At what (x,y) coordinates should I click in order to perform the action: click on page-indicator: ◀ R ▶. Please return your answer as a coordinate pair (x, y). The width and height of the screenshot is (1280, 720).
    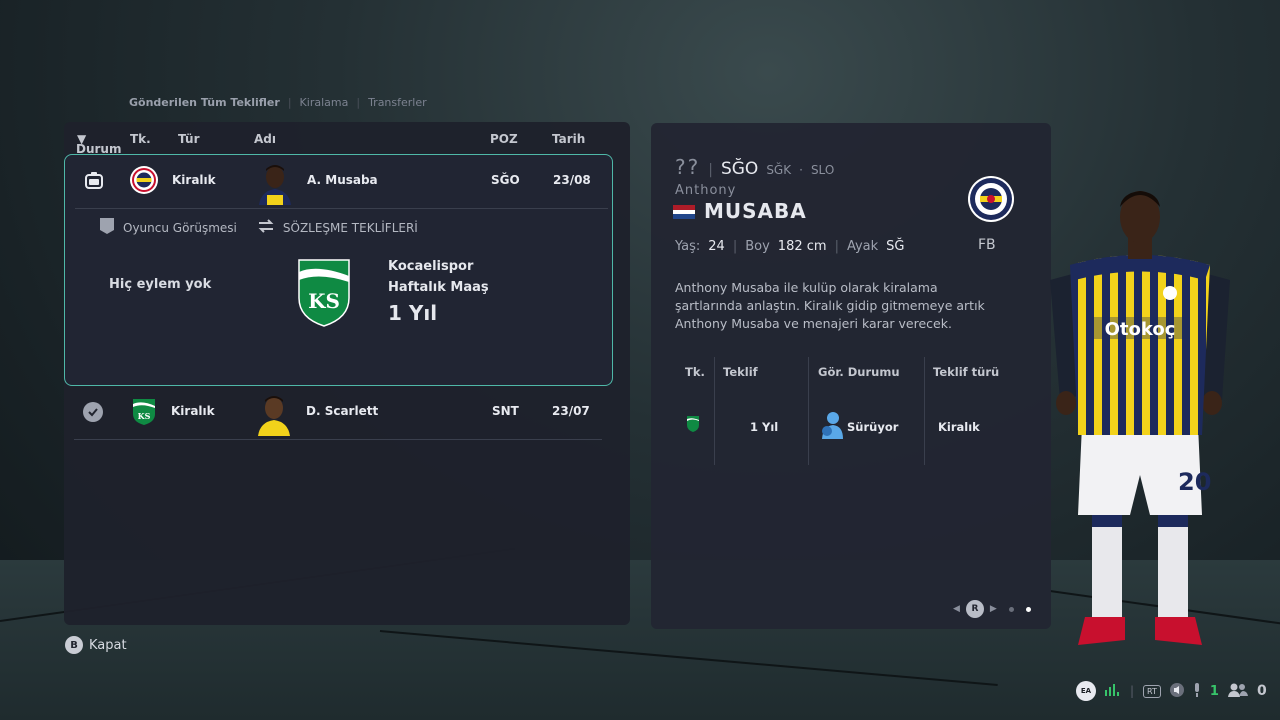
    Looking at the image, I should click on (992, 609).